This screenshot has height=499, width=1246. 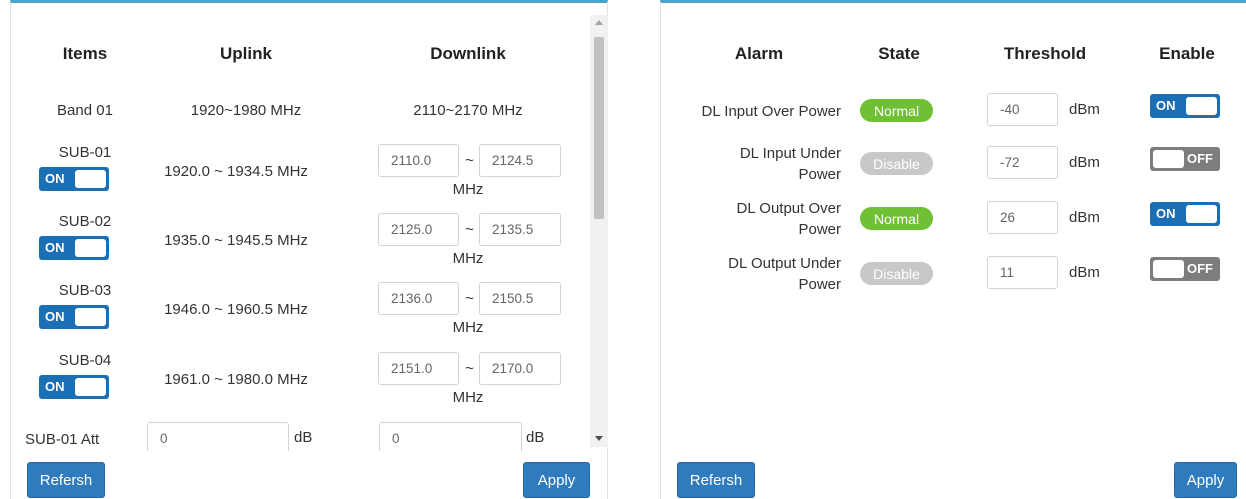 What do you see at coordinates (468, 53) in the screenshot?
I see `downlink-header: Downlink` at bounding box center [468, 53].